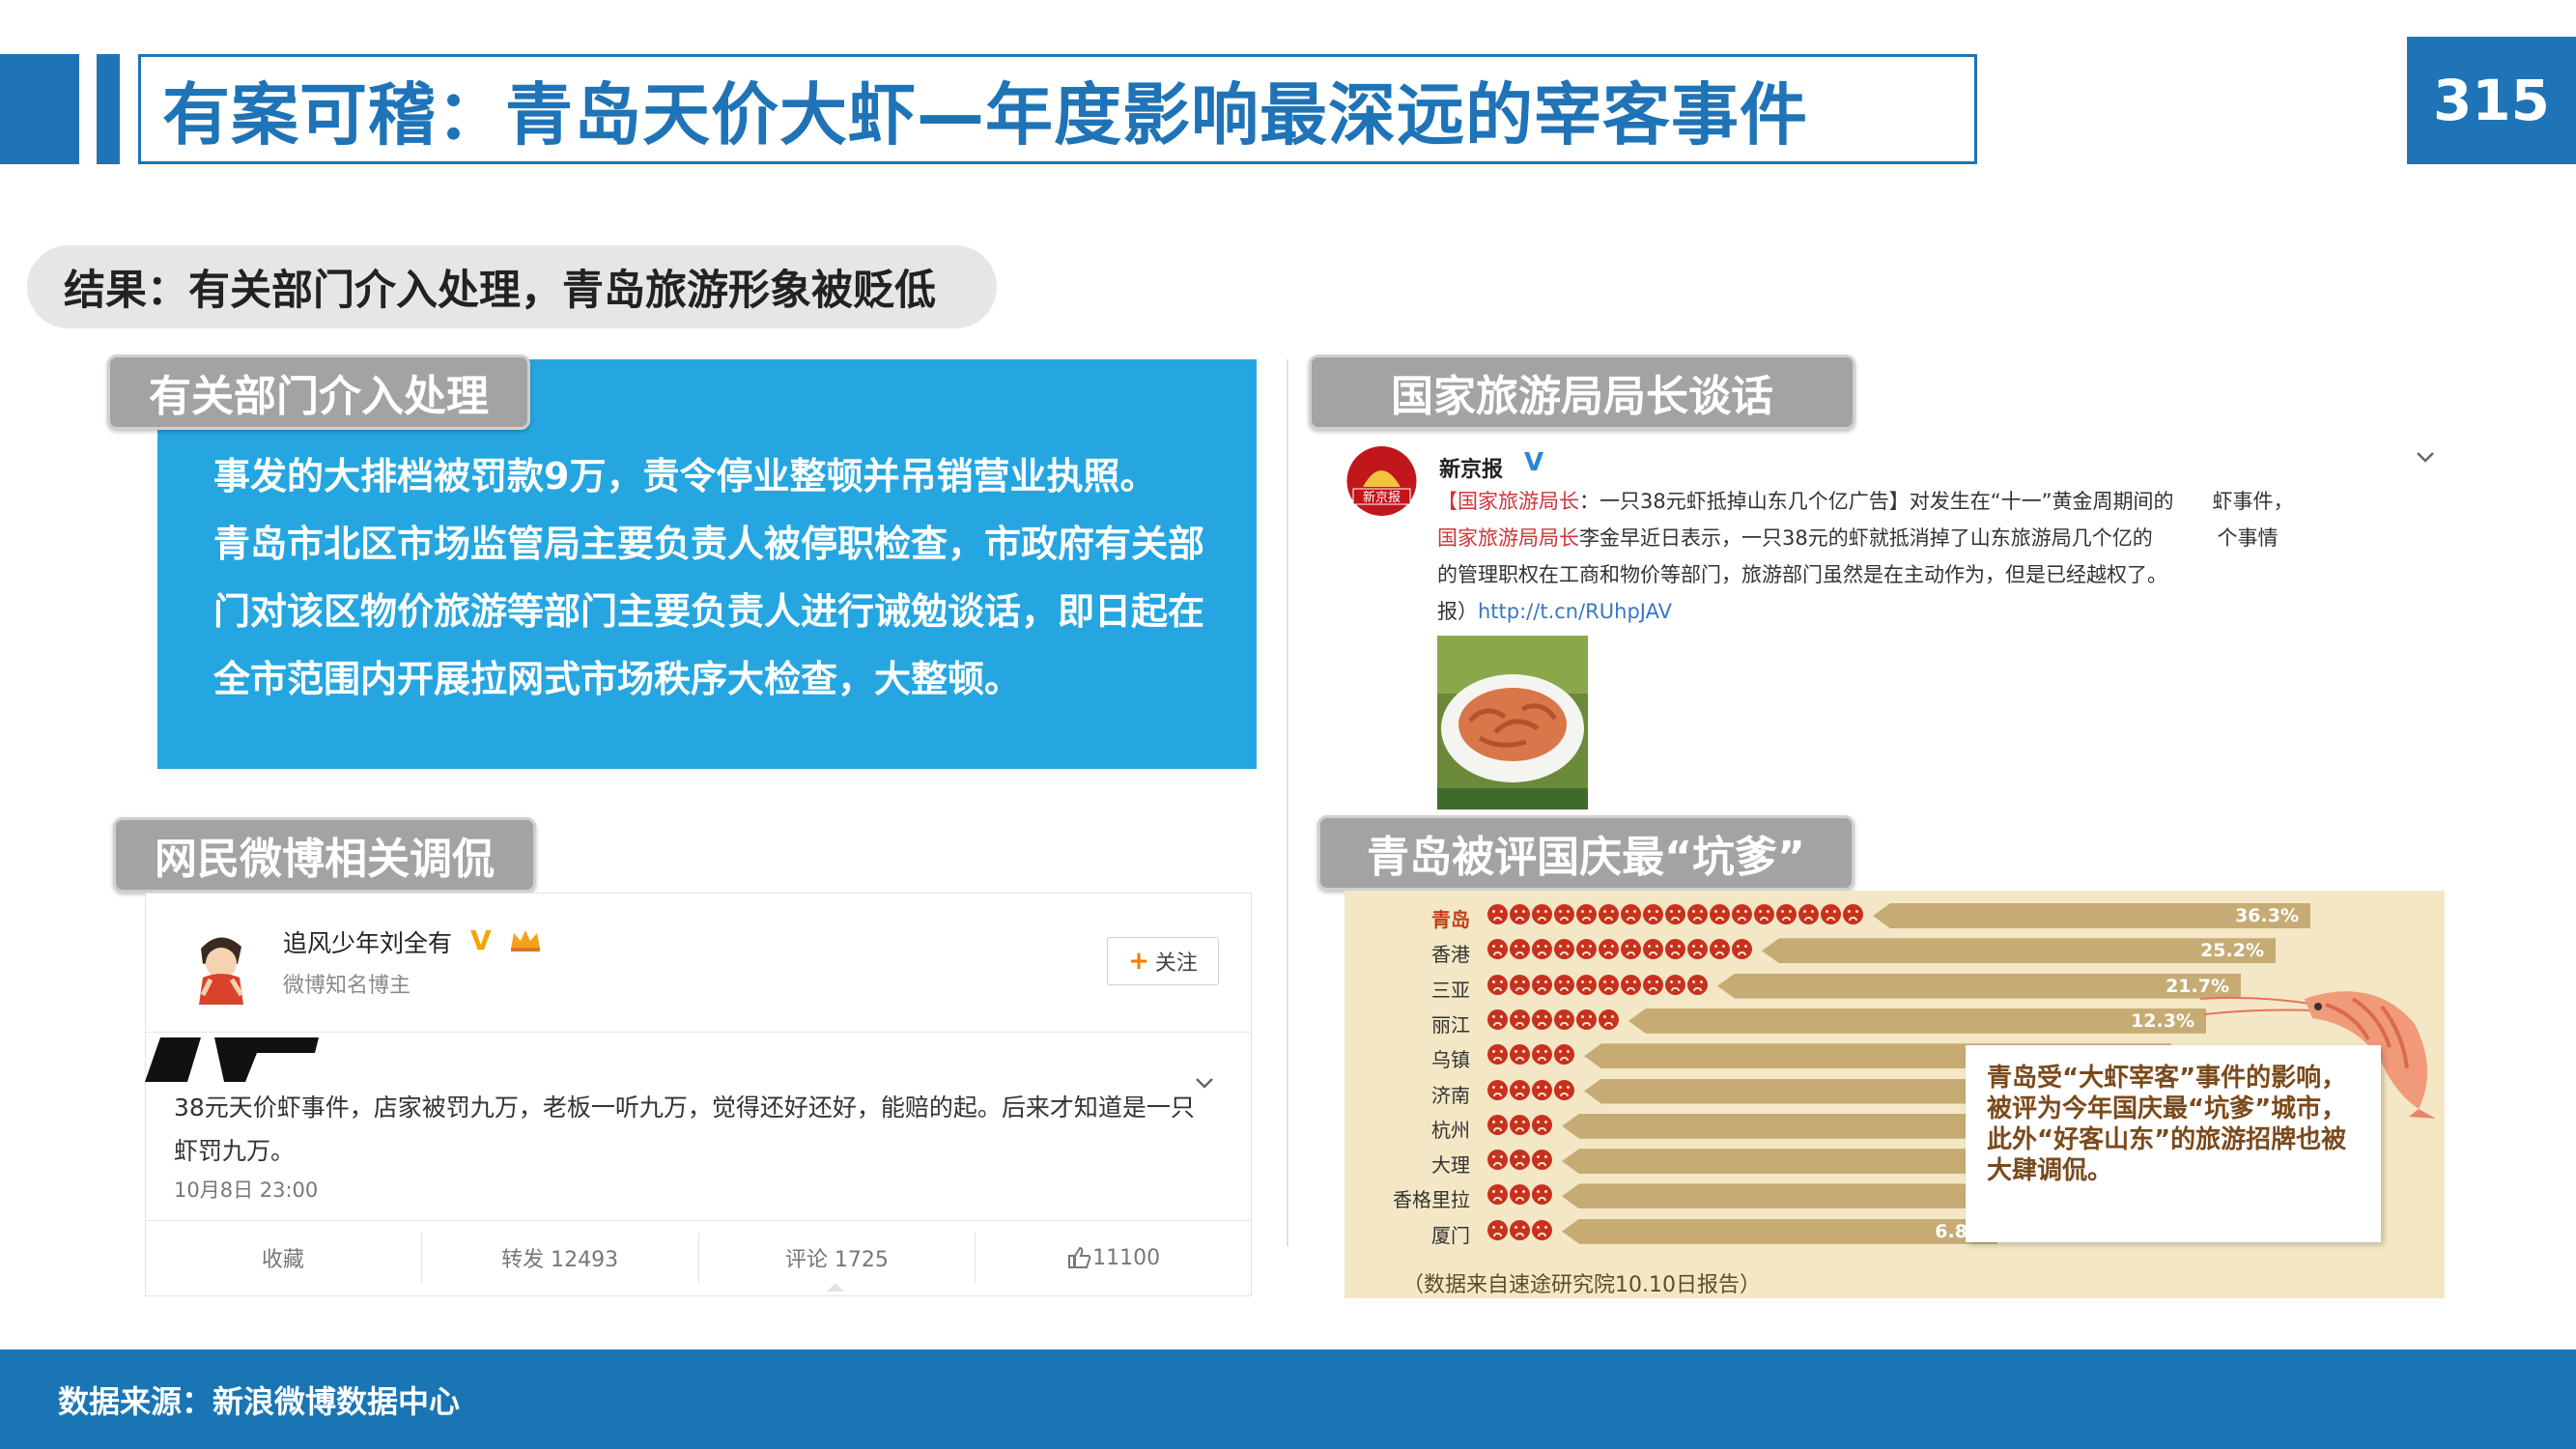  I want to click on user-avatar, so click(220, 965).